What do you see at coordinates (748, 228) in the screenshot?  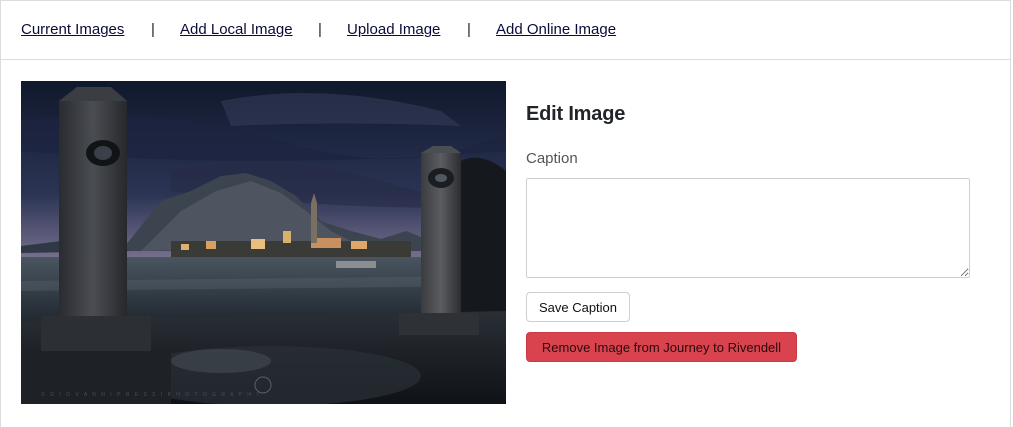 I see `caption-textarea` at bounding box center [748, 228].